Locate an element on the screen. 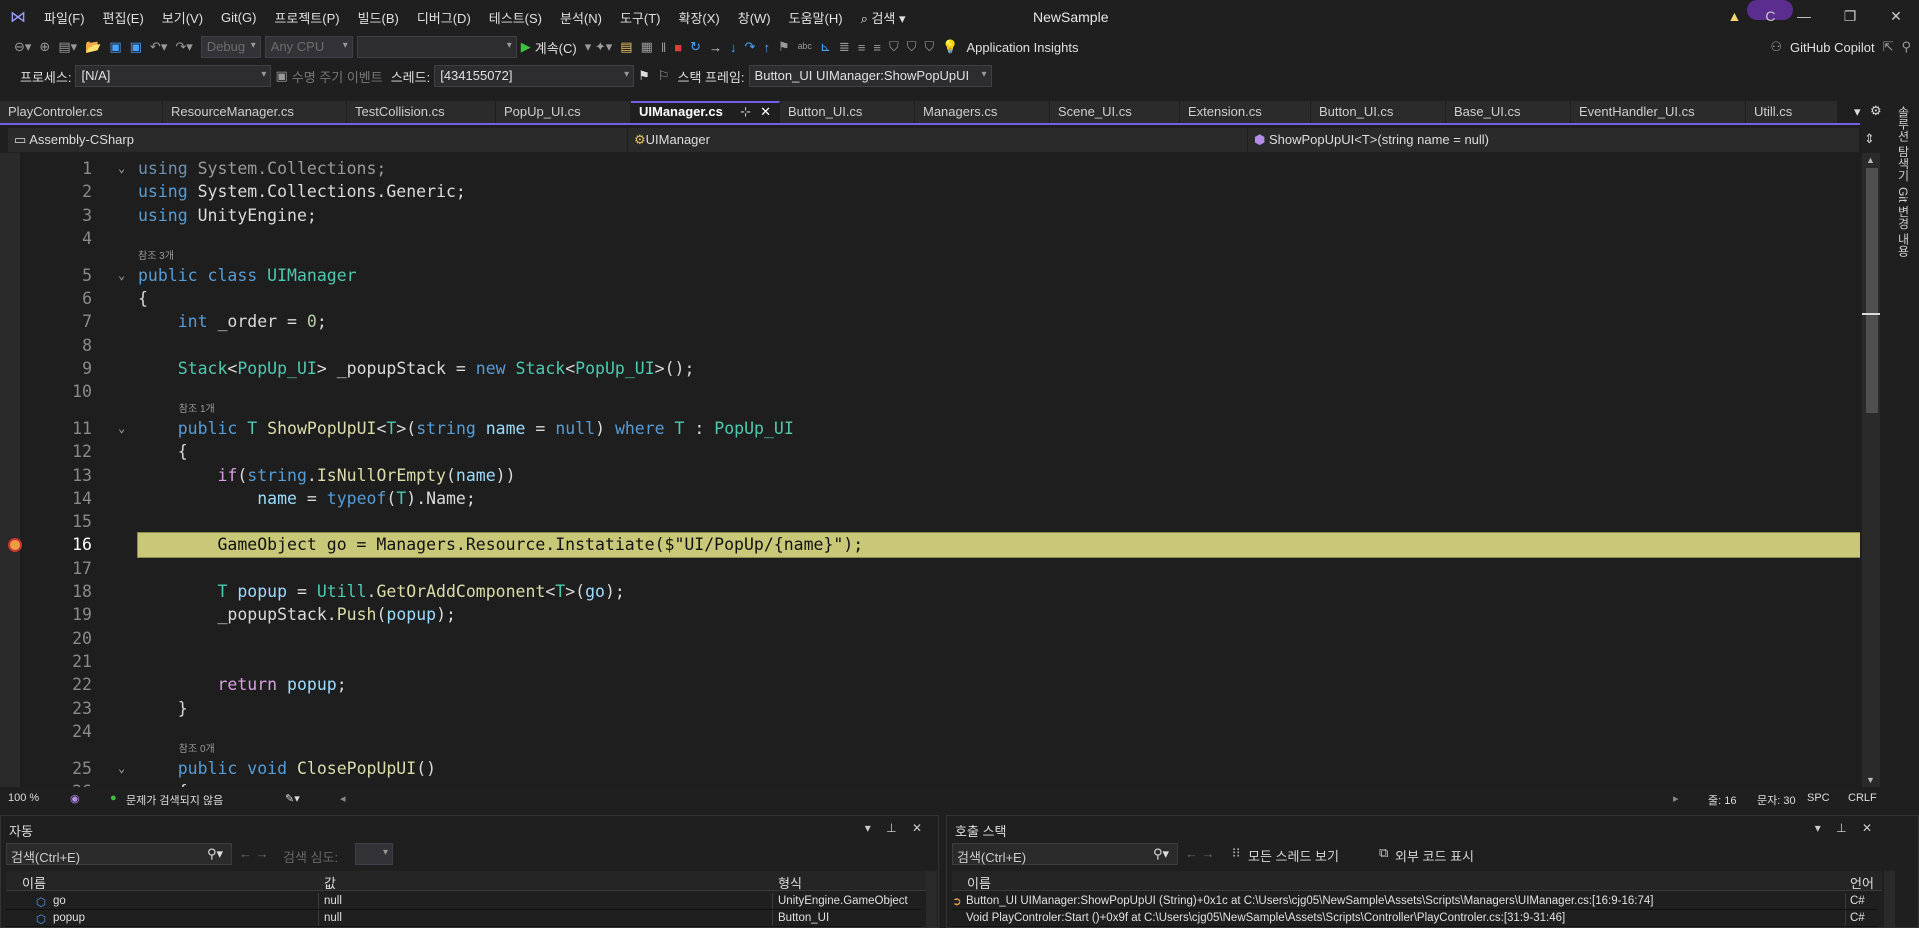 This screenshot has height=928, width=1919. whitespace-indicator: SPC is located at coordinates (1818, 798).